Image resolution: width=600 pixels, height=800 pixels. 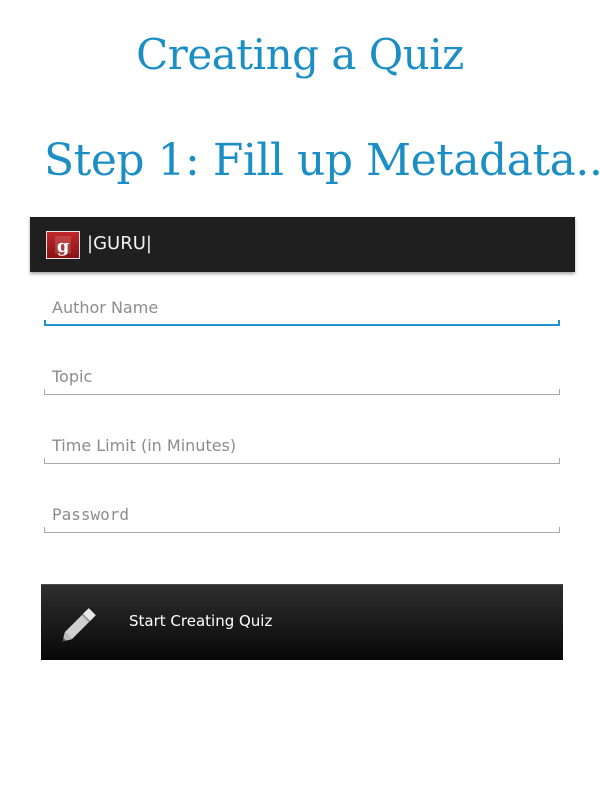 What do you see at coordinates (119, 243) in the screenshot?
I see `app-title: |GURU|` at bounding box center [119, 243].